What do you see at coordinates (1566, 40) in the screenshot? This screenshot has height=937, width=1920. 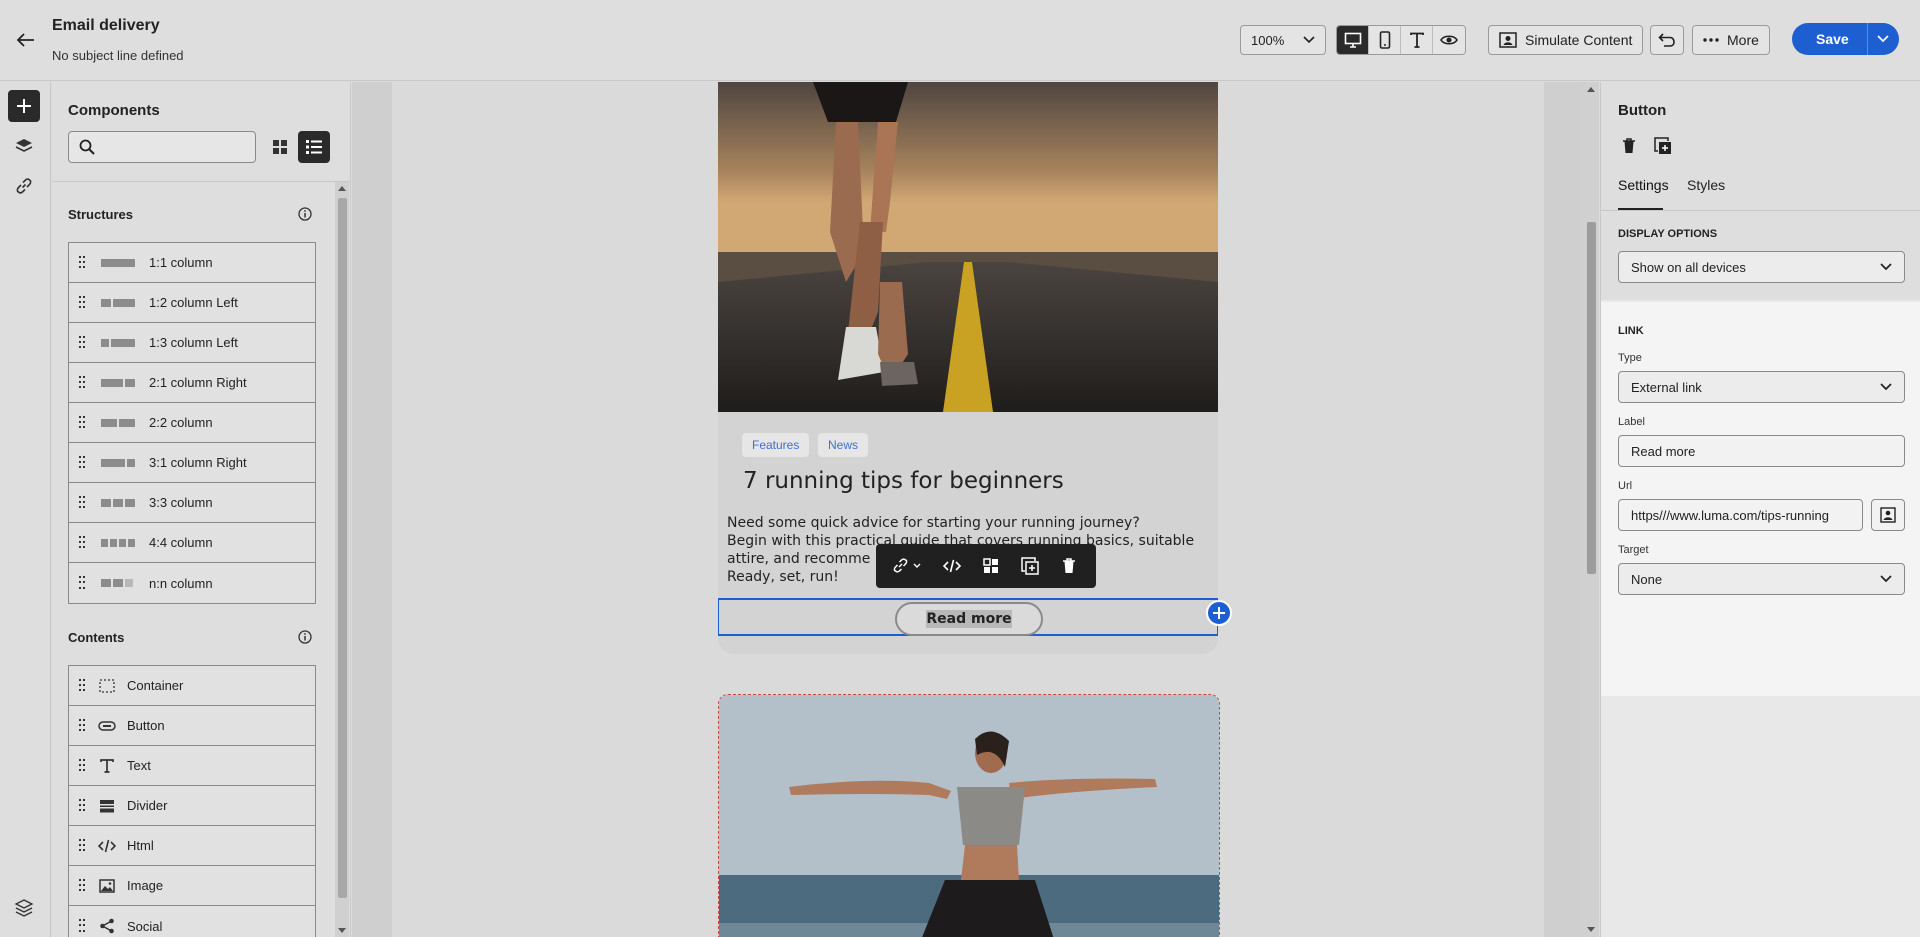 I see `simulate-content-button: Simulate Content` at bounding box center [1566, 40].